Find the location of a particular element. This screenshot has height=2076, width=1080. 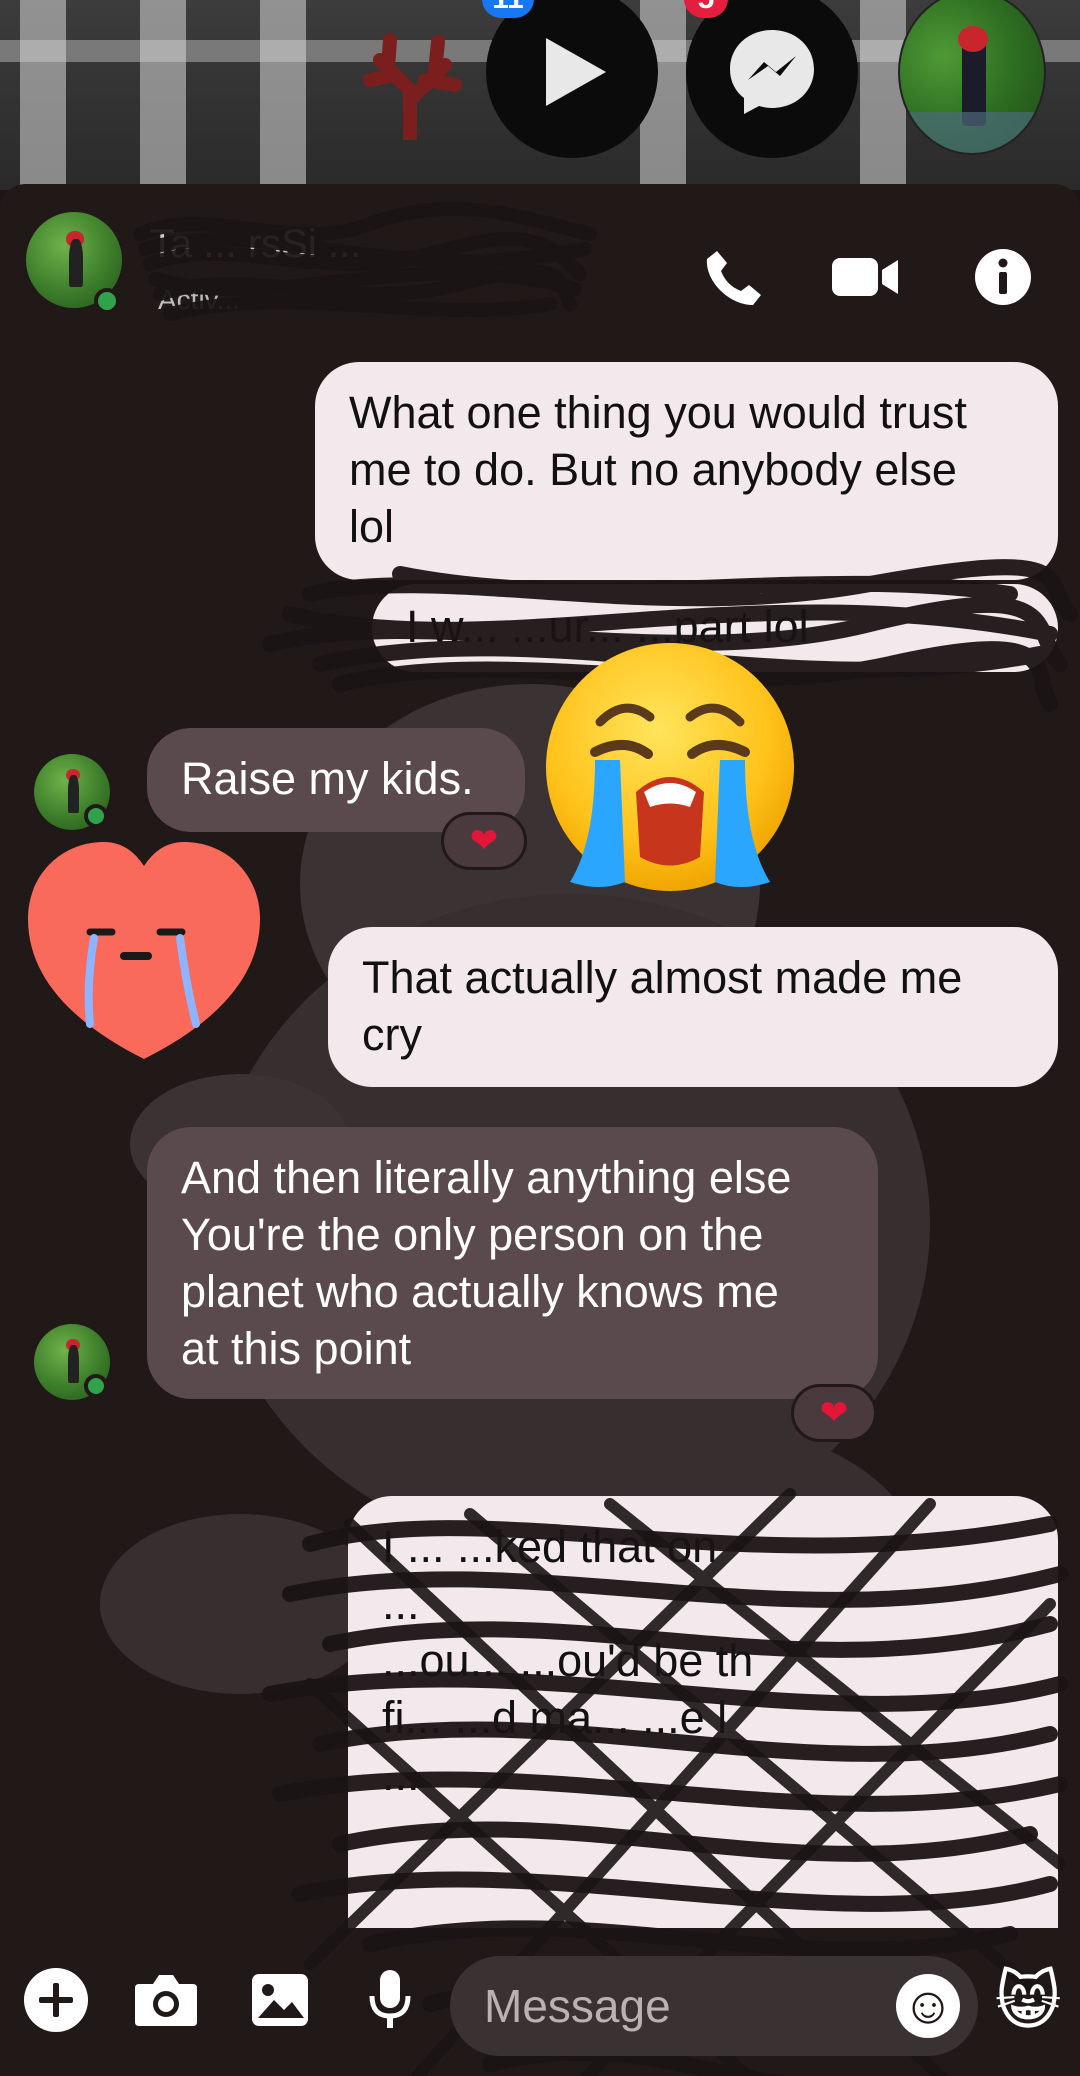

conversation-info-button is located at coordinates (1003, 277).